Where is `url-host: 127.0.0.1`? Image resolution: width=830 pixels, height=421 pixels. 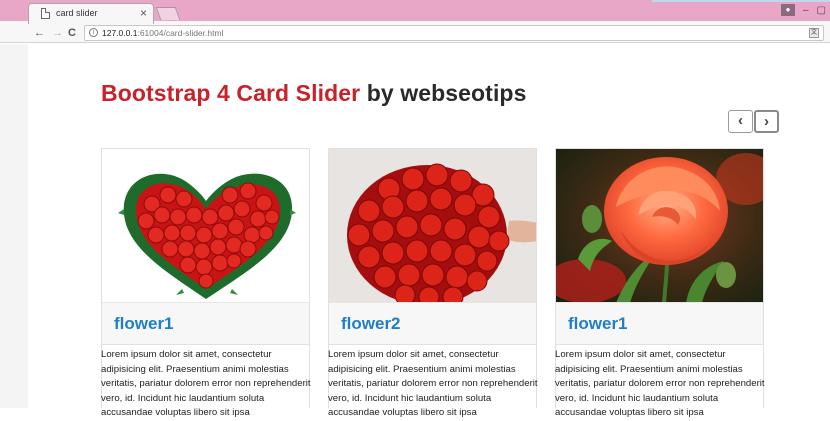
url-host: 127.0.0.1 is located at coordinates (120, 33).